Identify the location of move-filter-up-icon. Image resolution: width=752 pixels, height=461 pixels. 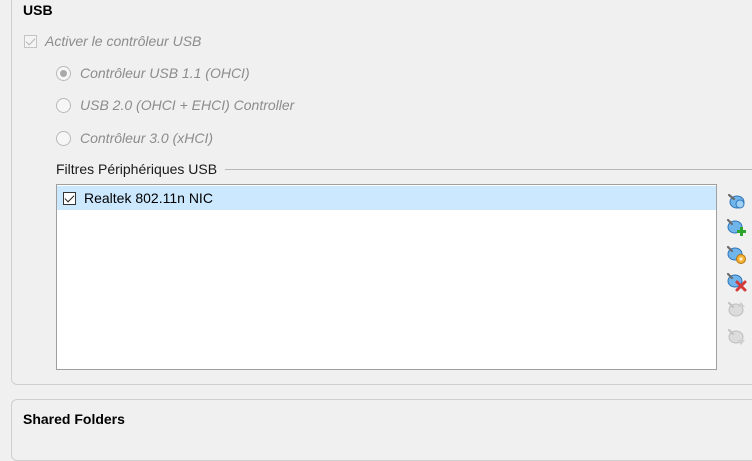
(736, 309).